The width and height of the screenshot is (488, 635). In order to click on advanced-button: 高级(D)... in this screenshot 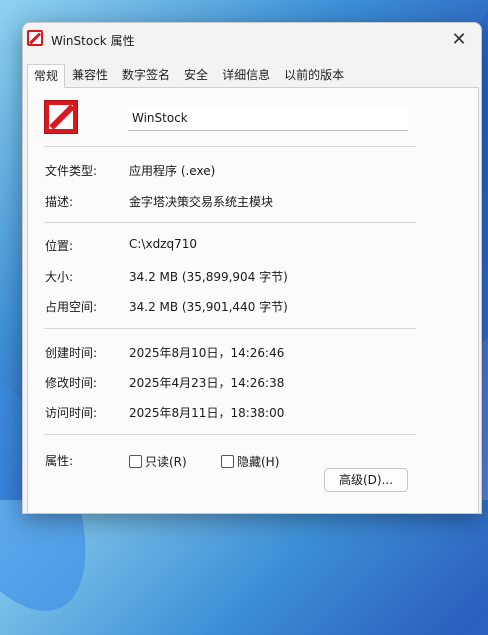, I will do `click(366, 480)`.